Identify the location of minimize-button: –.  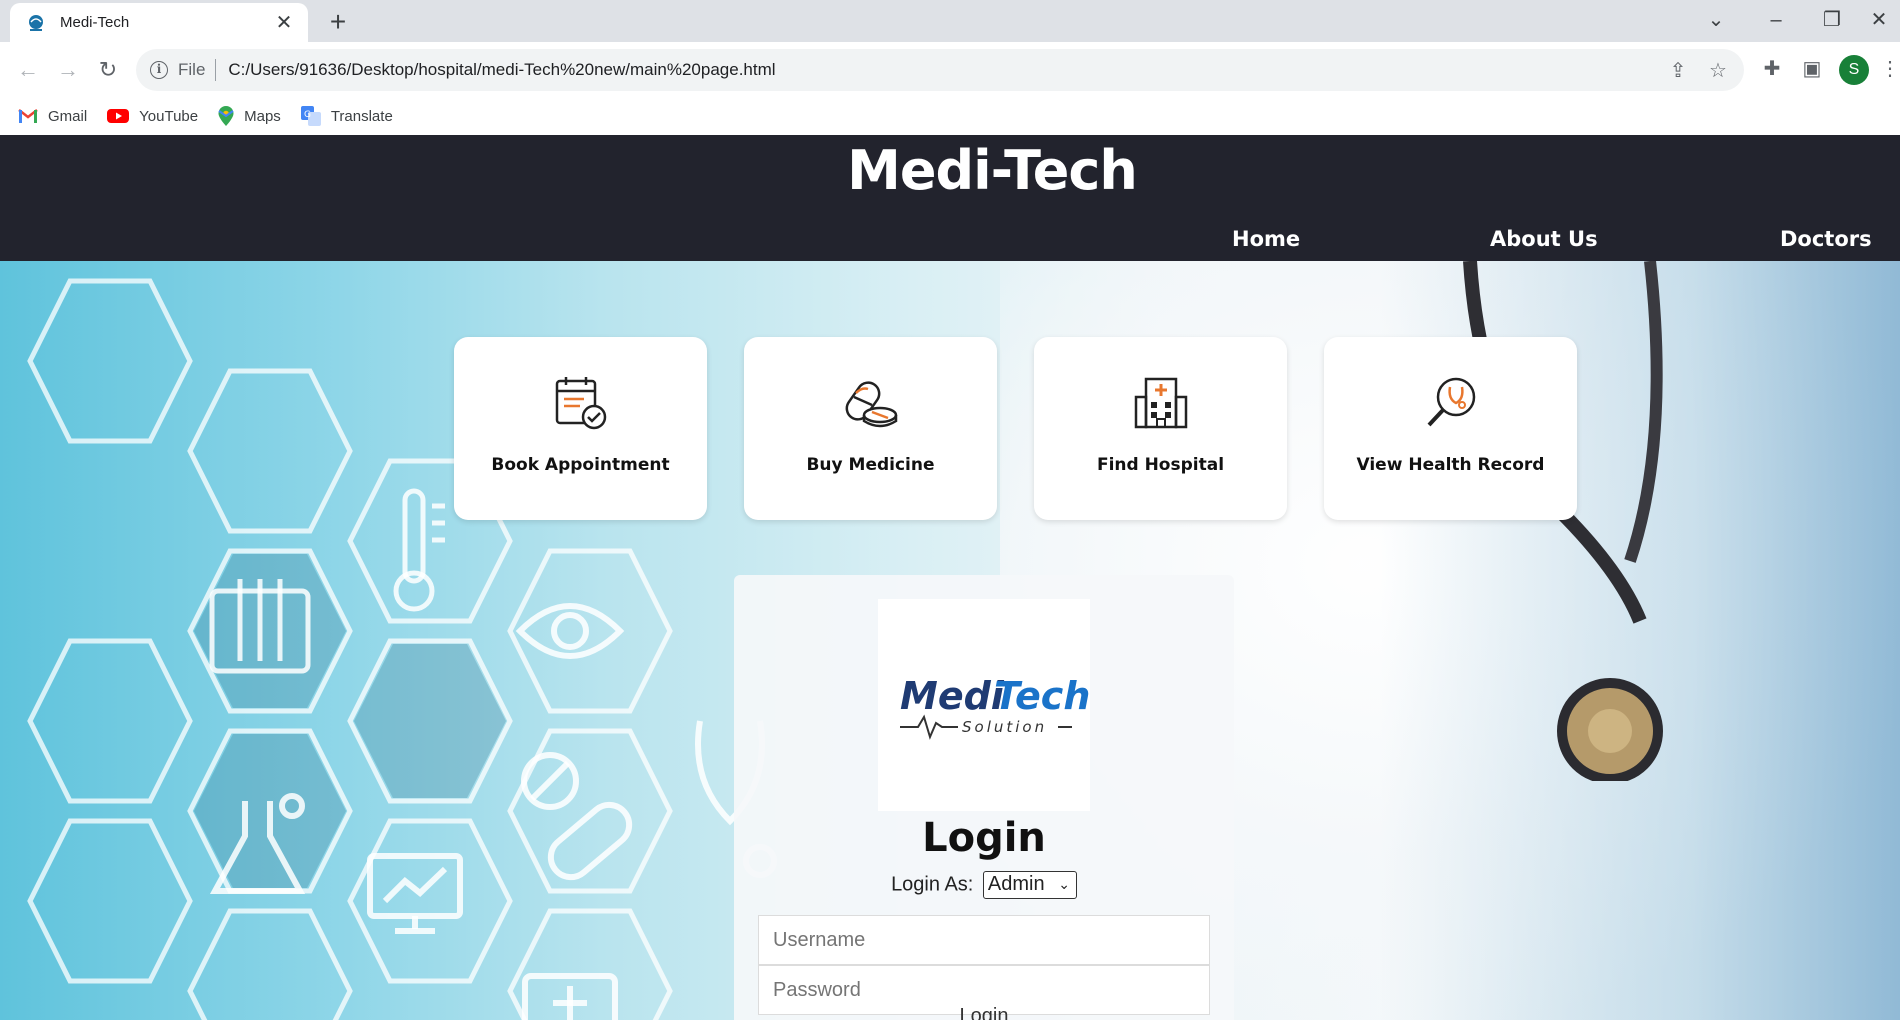
(1776, 21).